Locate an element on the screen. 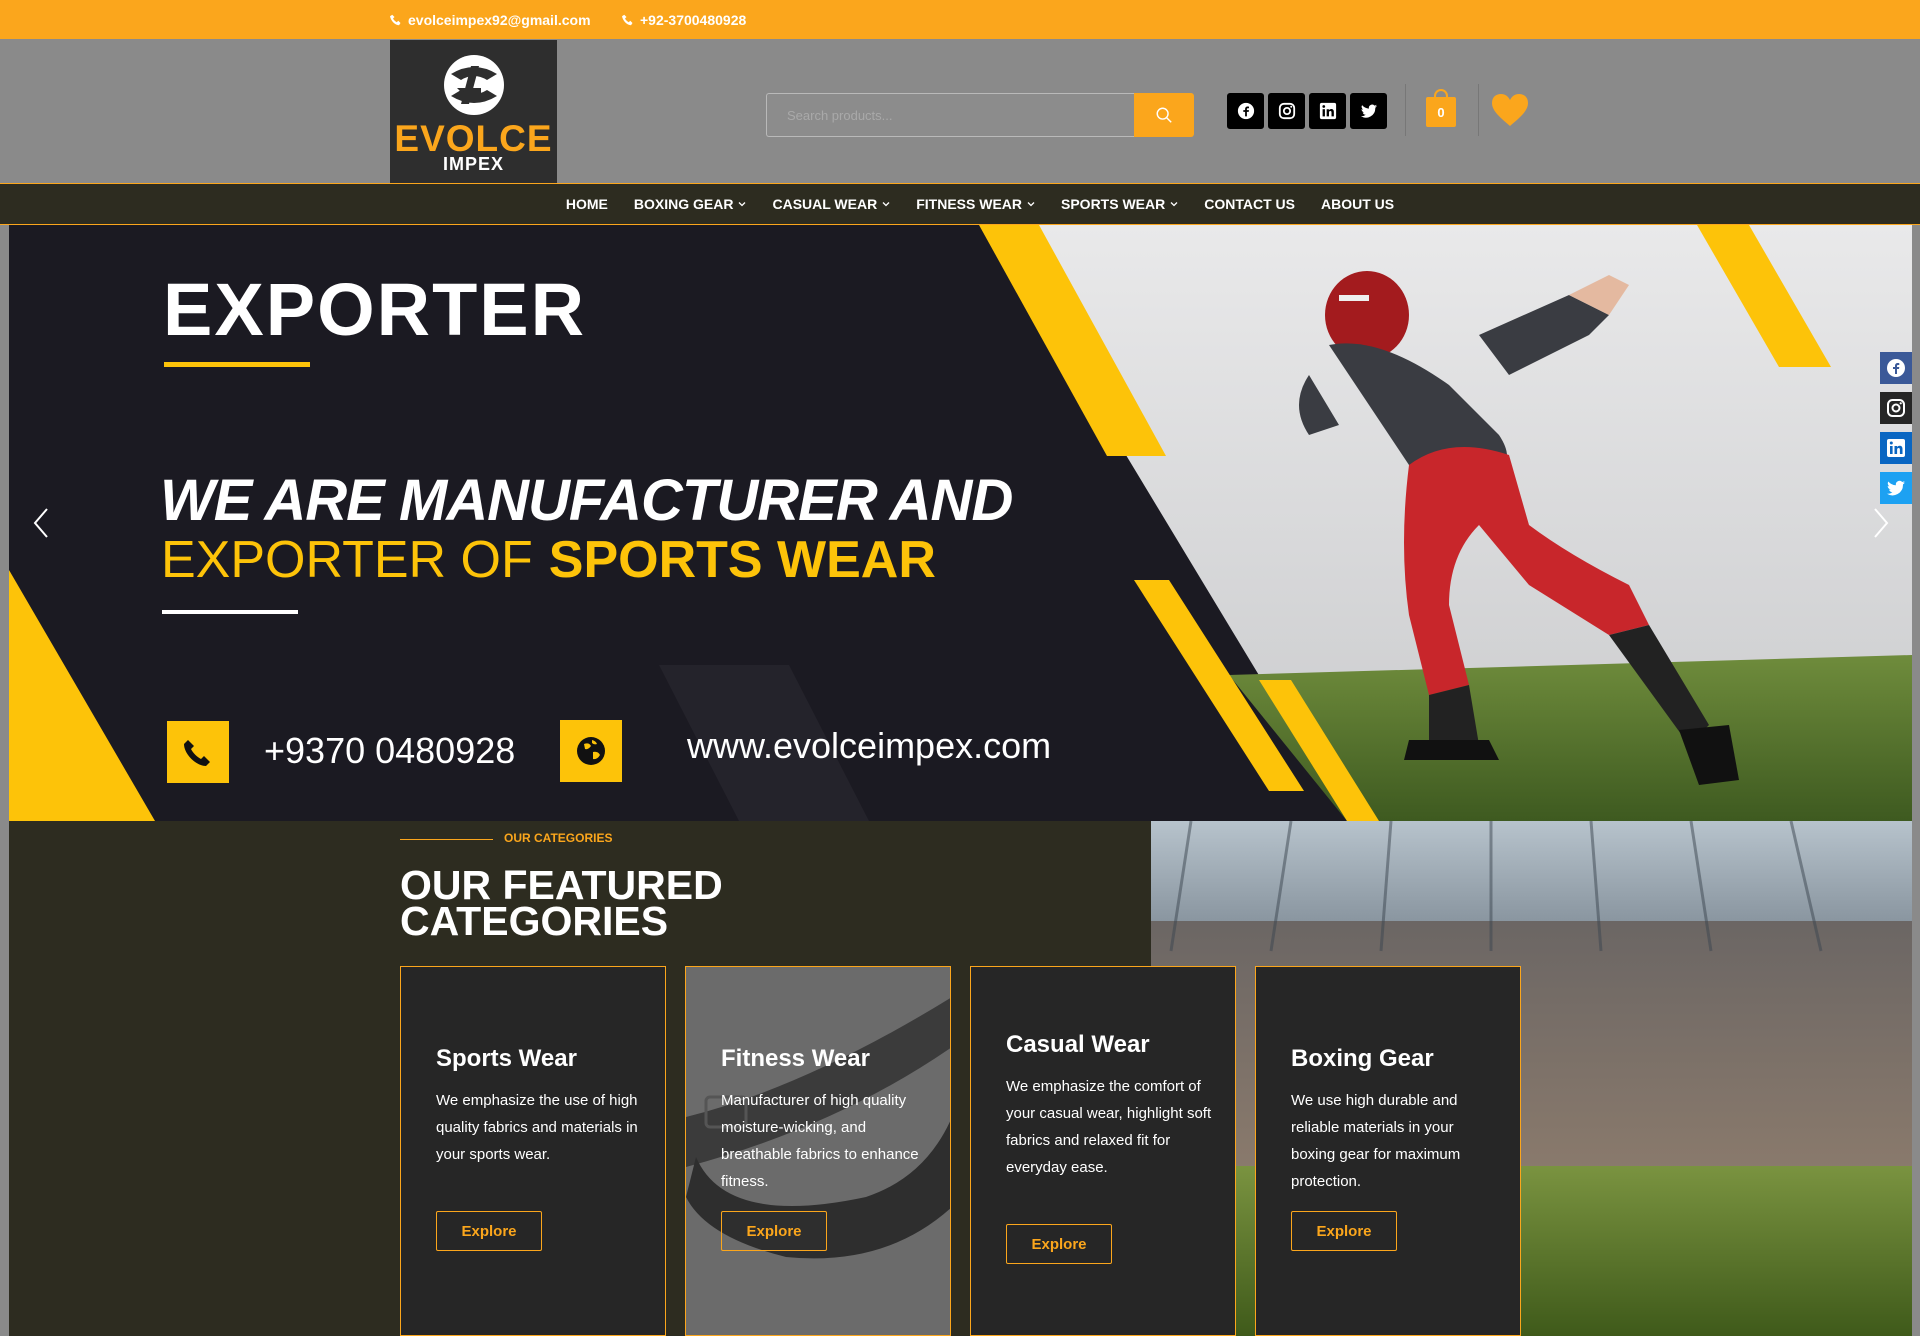 Image resolution: width=1920 pixels, height=1336 pixels. category-card-title: Casual Wear is located at coordinates (1078, 1044).